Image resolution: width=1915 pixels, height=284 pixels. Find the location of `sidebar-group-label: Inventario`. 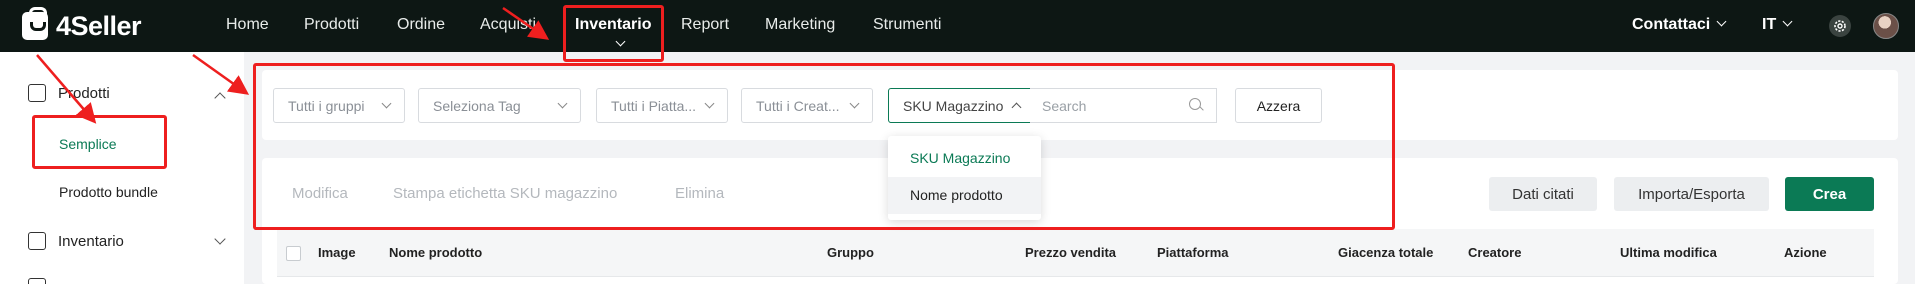

sidebar-group-label: Inventario is located at coordinates (91, 241).